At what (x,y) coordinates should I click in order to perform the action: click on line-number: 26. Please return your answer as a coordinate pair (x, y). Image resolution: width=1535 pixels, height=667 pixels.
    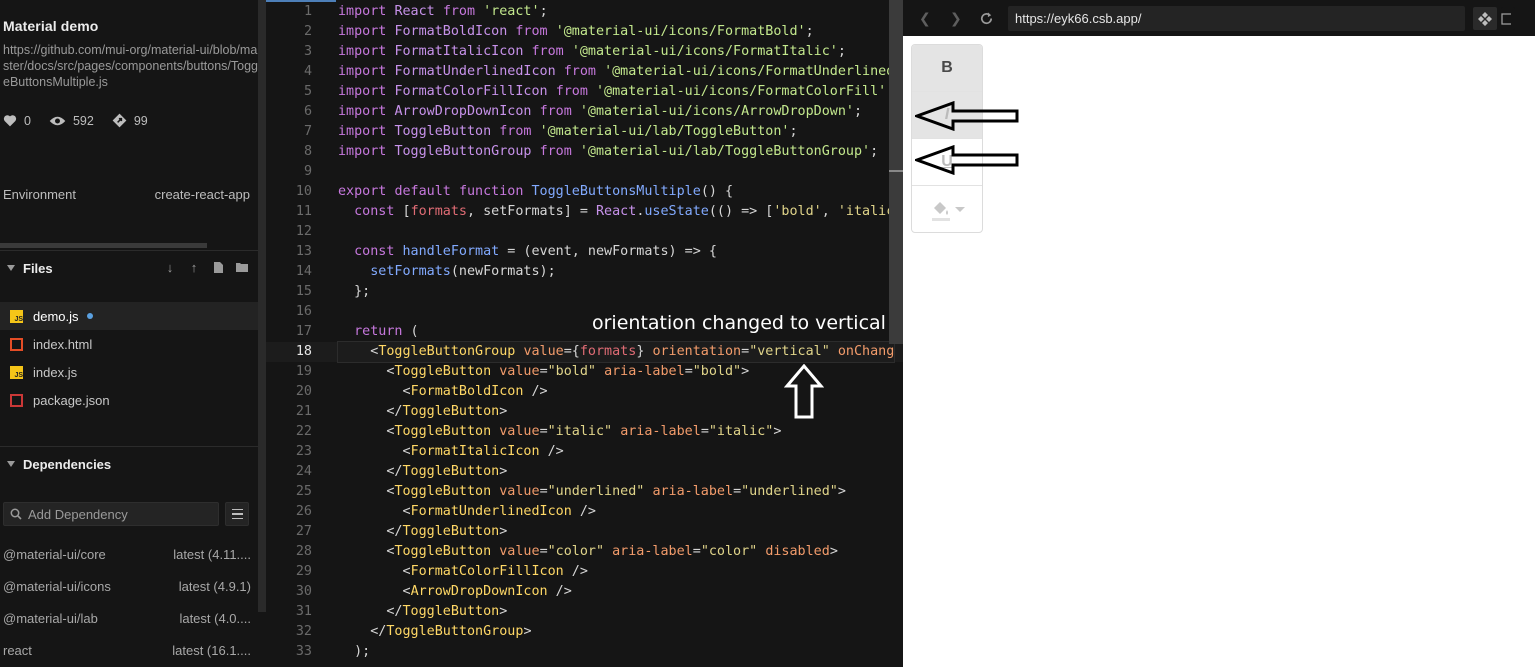
    Looking at the image, I should click on (303, 511).